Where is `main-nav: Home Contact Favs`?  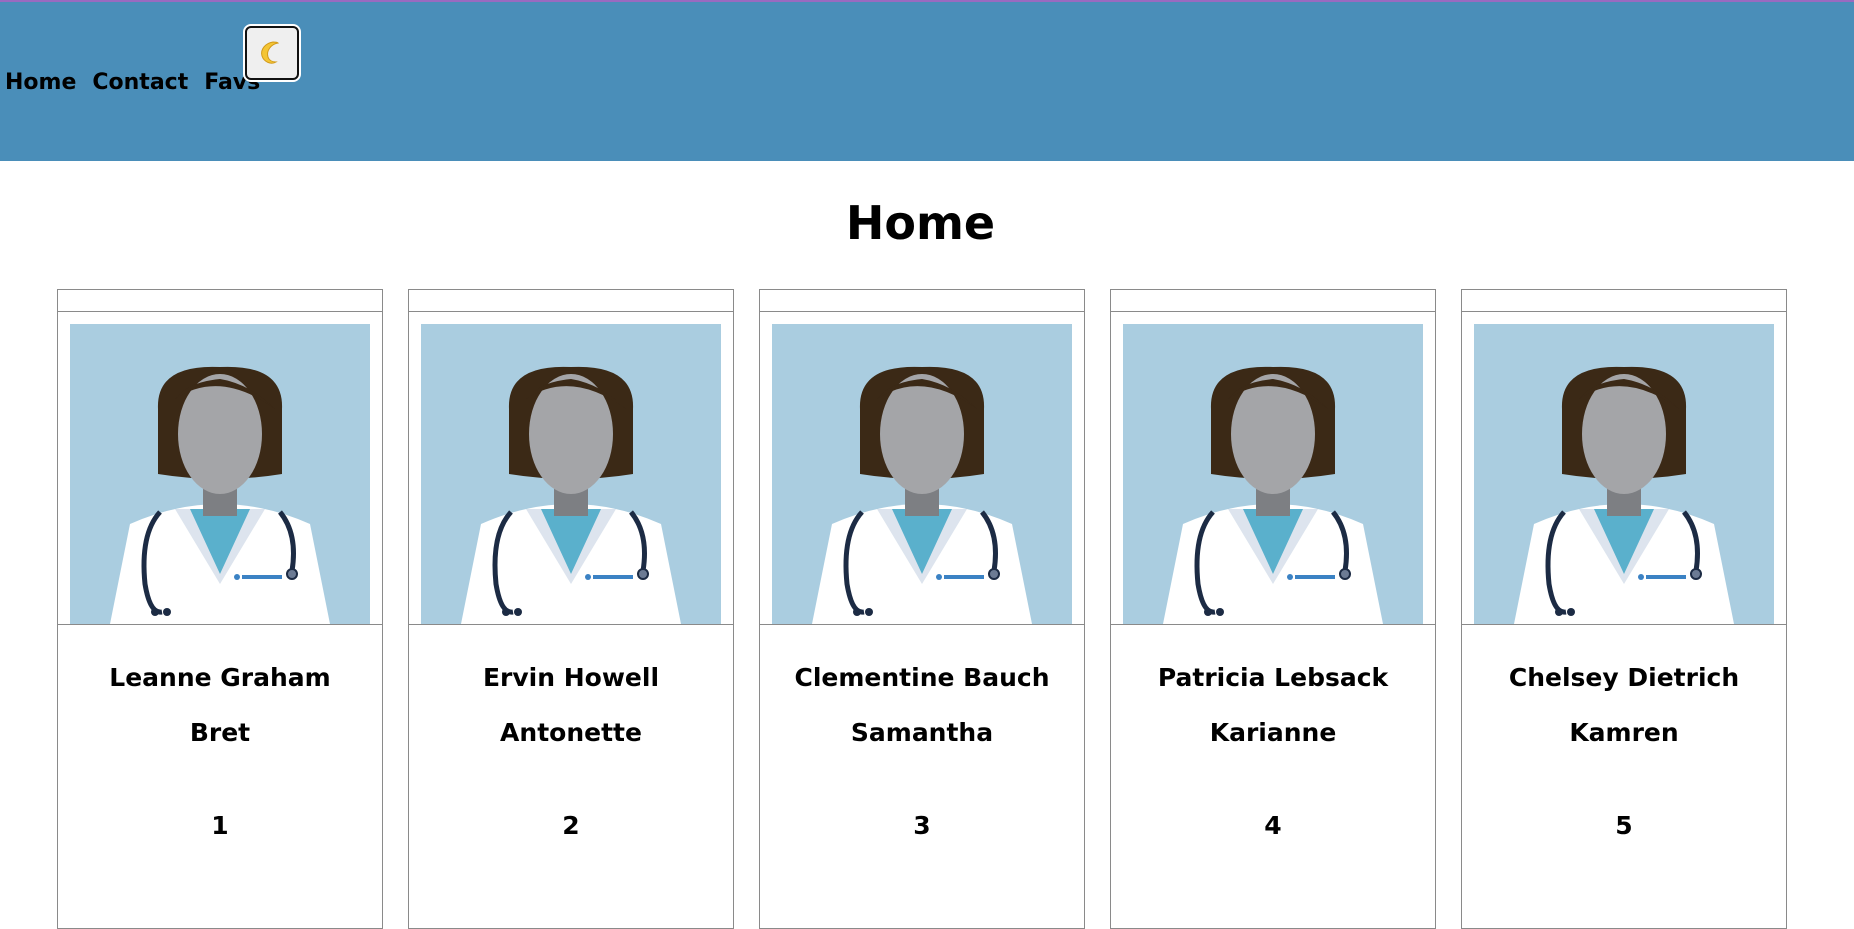
main-nav: Home Contact Favs is located at coordinates (132, 82).